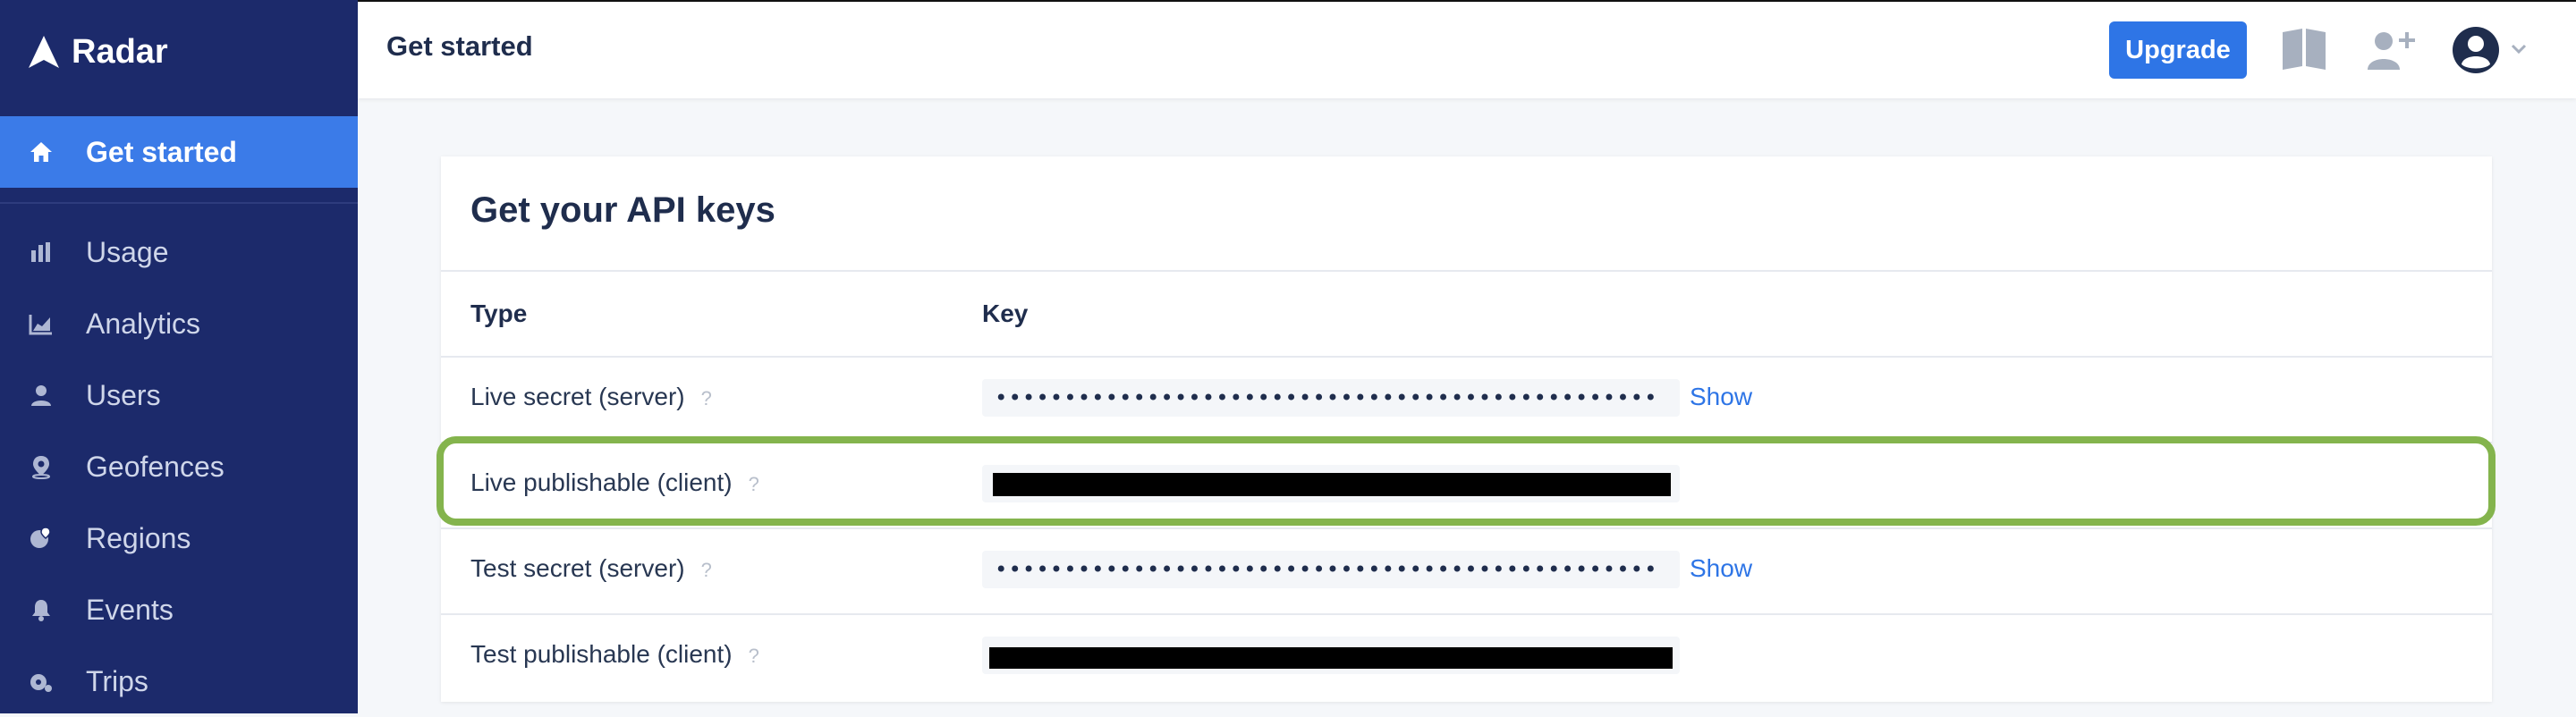 This screenshot has height=717, width=2576. What do you see at coordinates (577, 568) in the screenshot?
I see `type-label-text: Test secret (server)` at bounding box center [577, 568].